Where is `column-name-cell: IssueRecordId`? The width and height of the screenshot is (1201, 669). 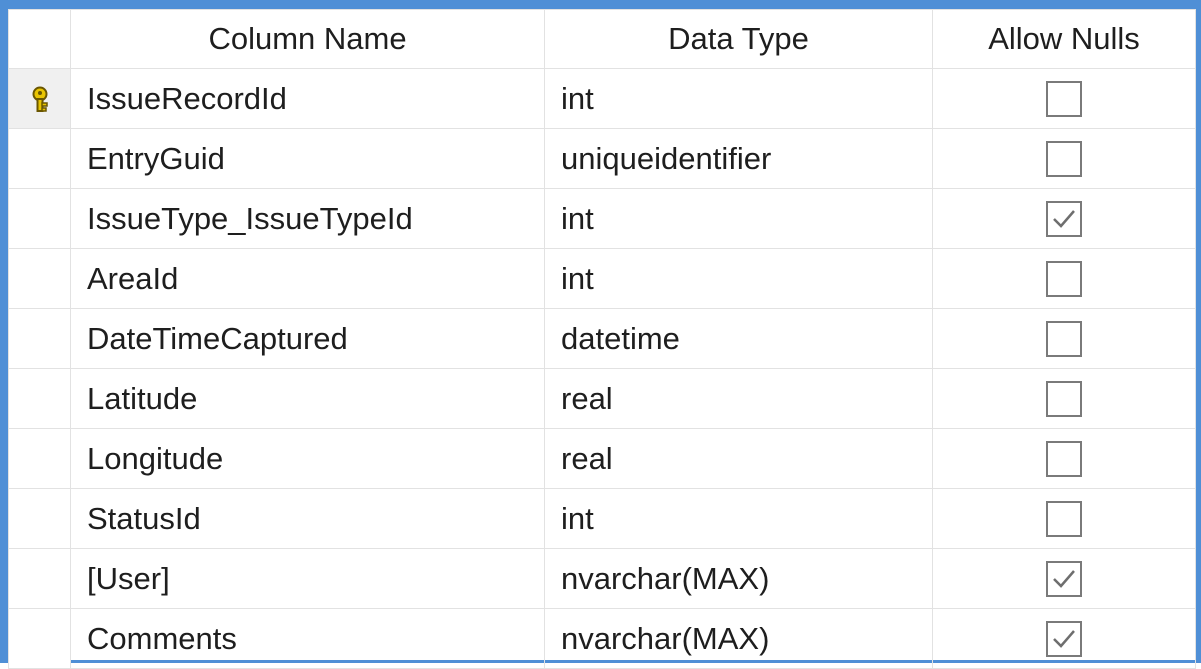 column-name-cell: IssueRecordId is located at coordinates (307, 98).